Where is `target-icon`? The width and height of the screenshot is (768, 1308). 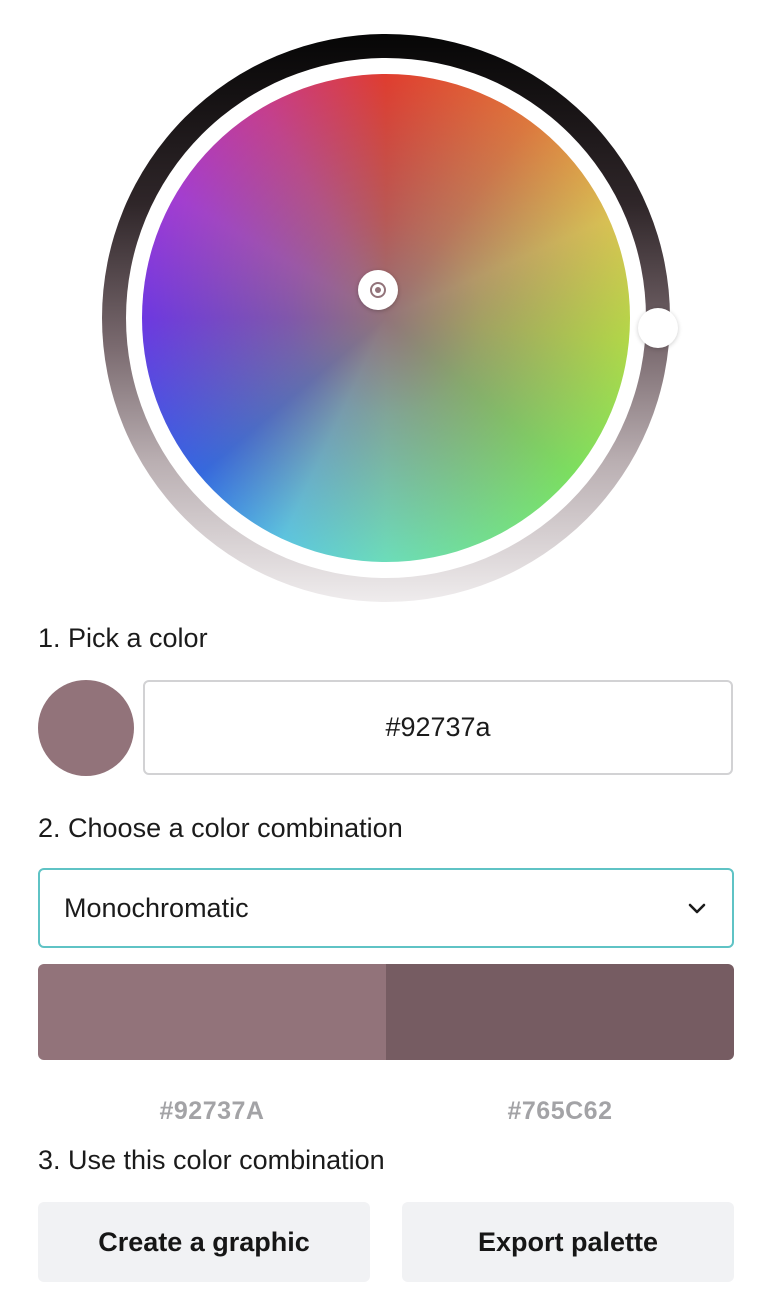
target-icon is located at coordinates (378, 290).